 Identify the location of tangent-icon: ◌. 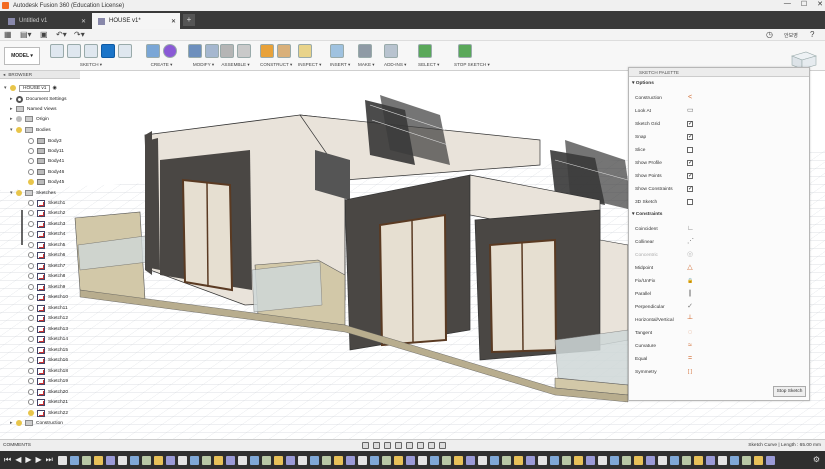
(690, 332).